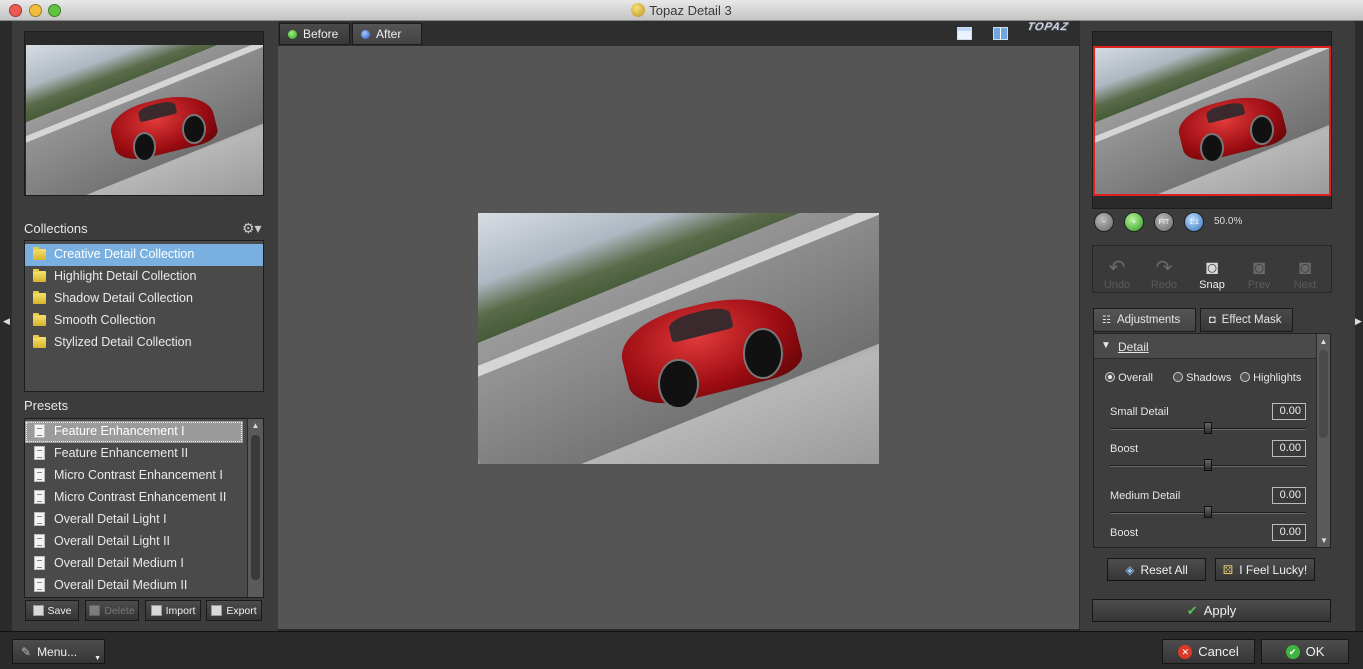 This screenshot has width=1363, height=669. I want to click on preset-item: Feature Enhancement II, so click(134, 454).